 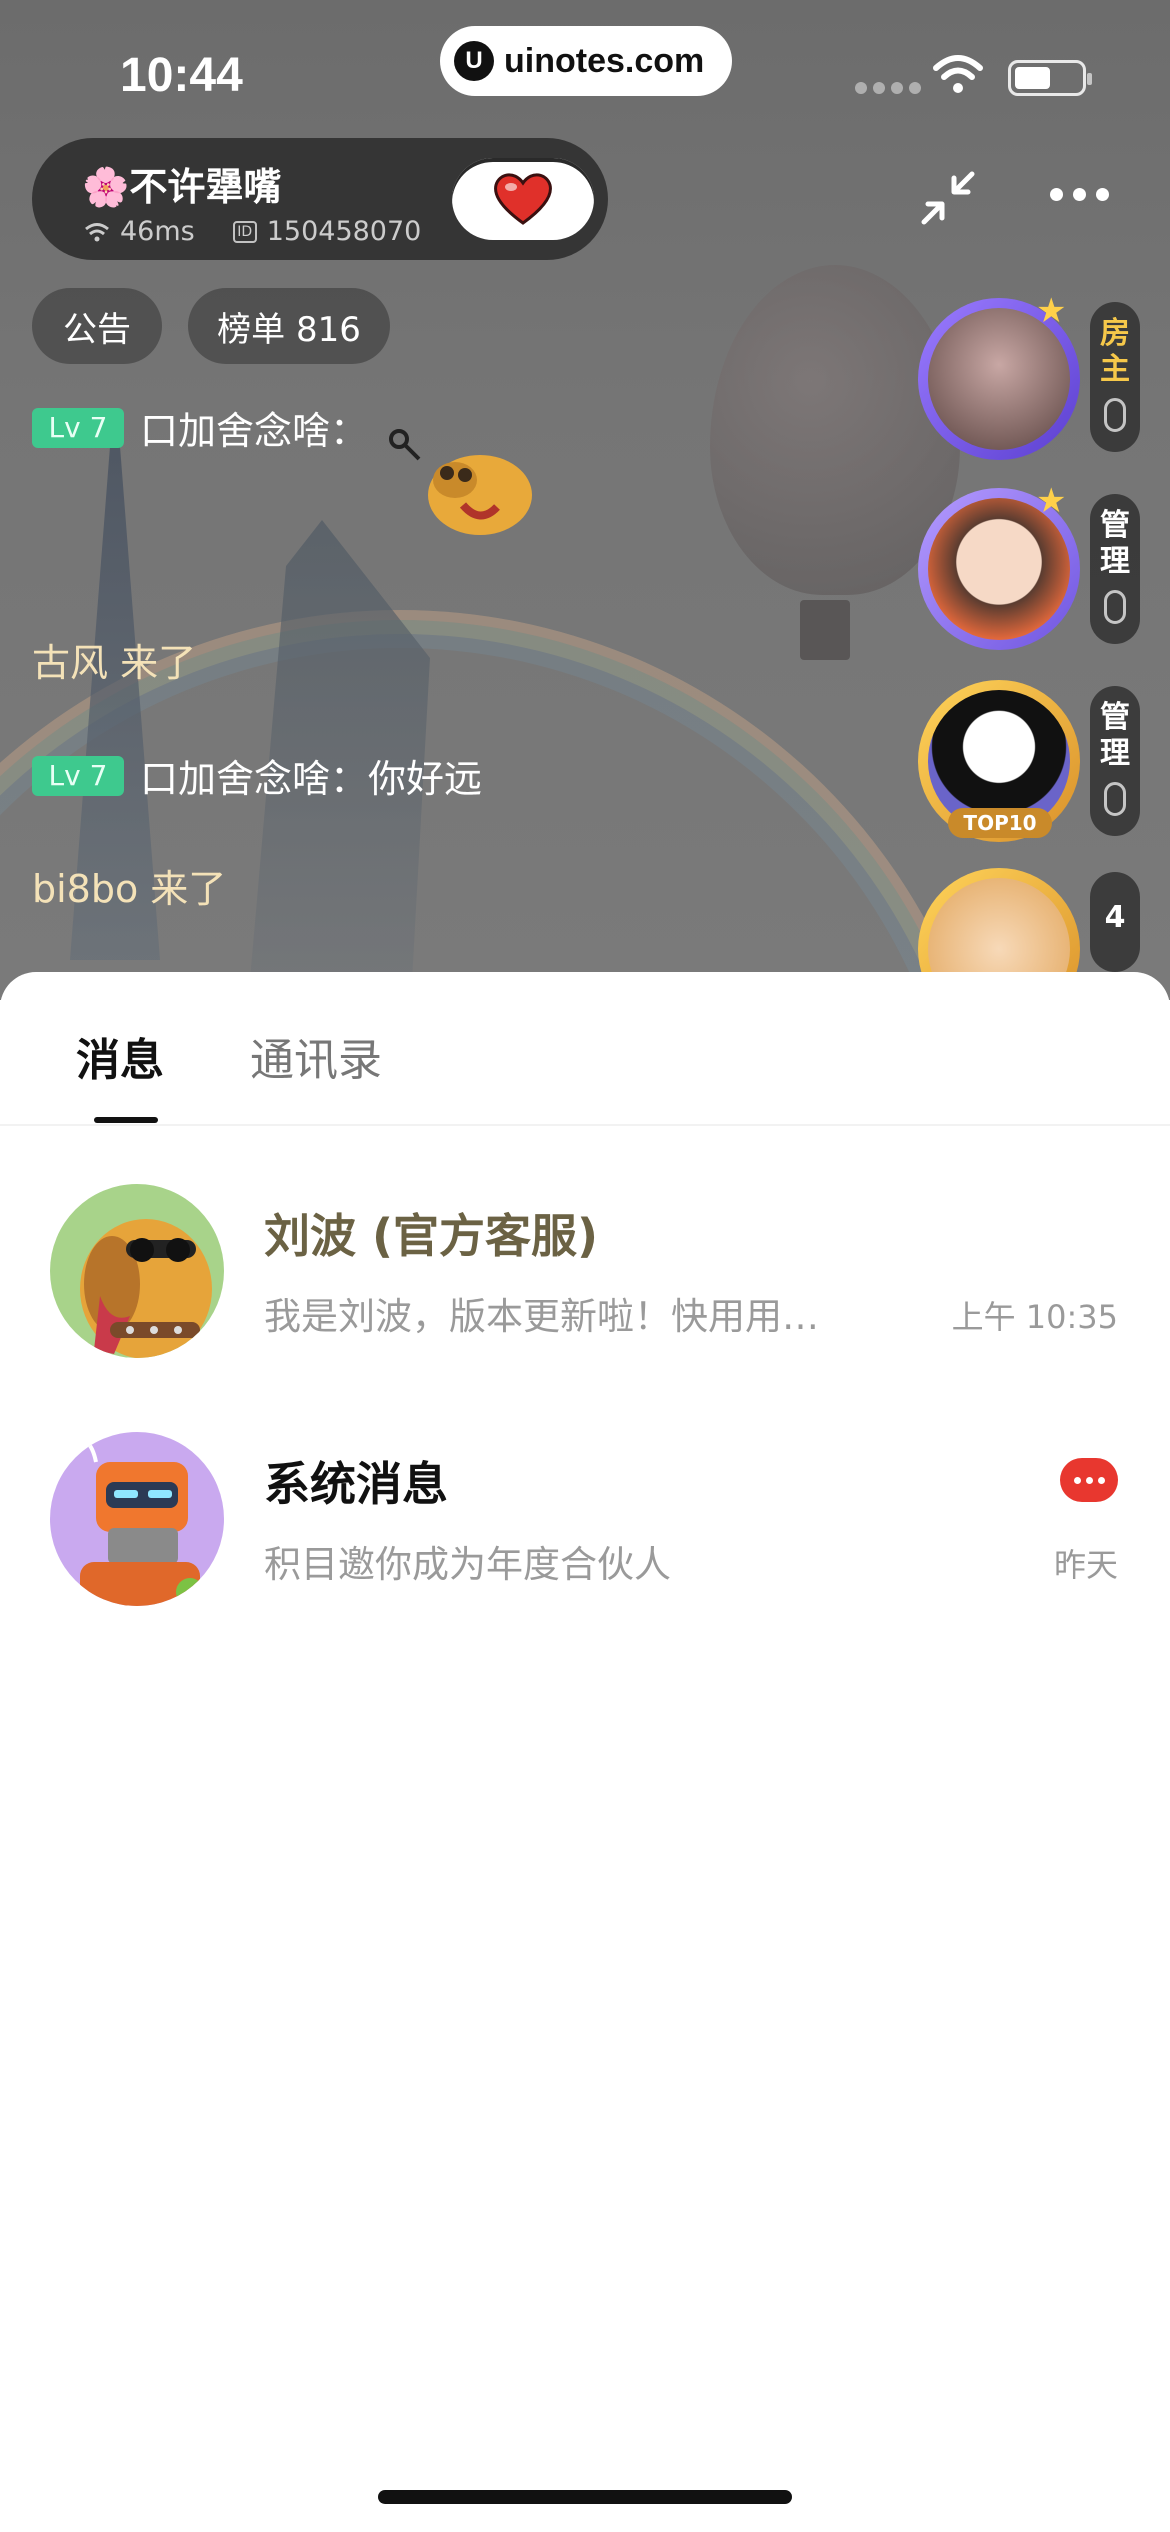 What do you see at coordinates (825, 630) in the screenshot?
I see `balloon-basket-decoration` at bounding box center [825, 630].